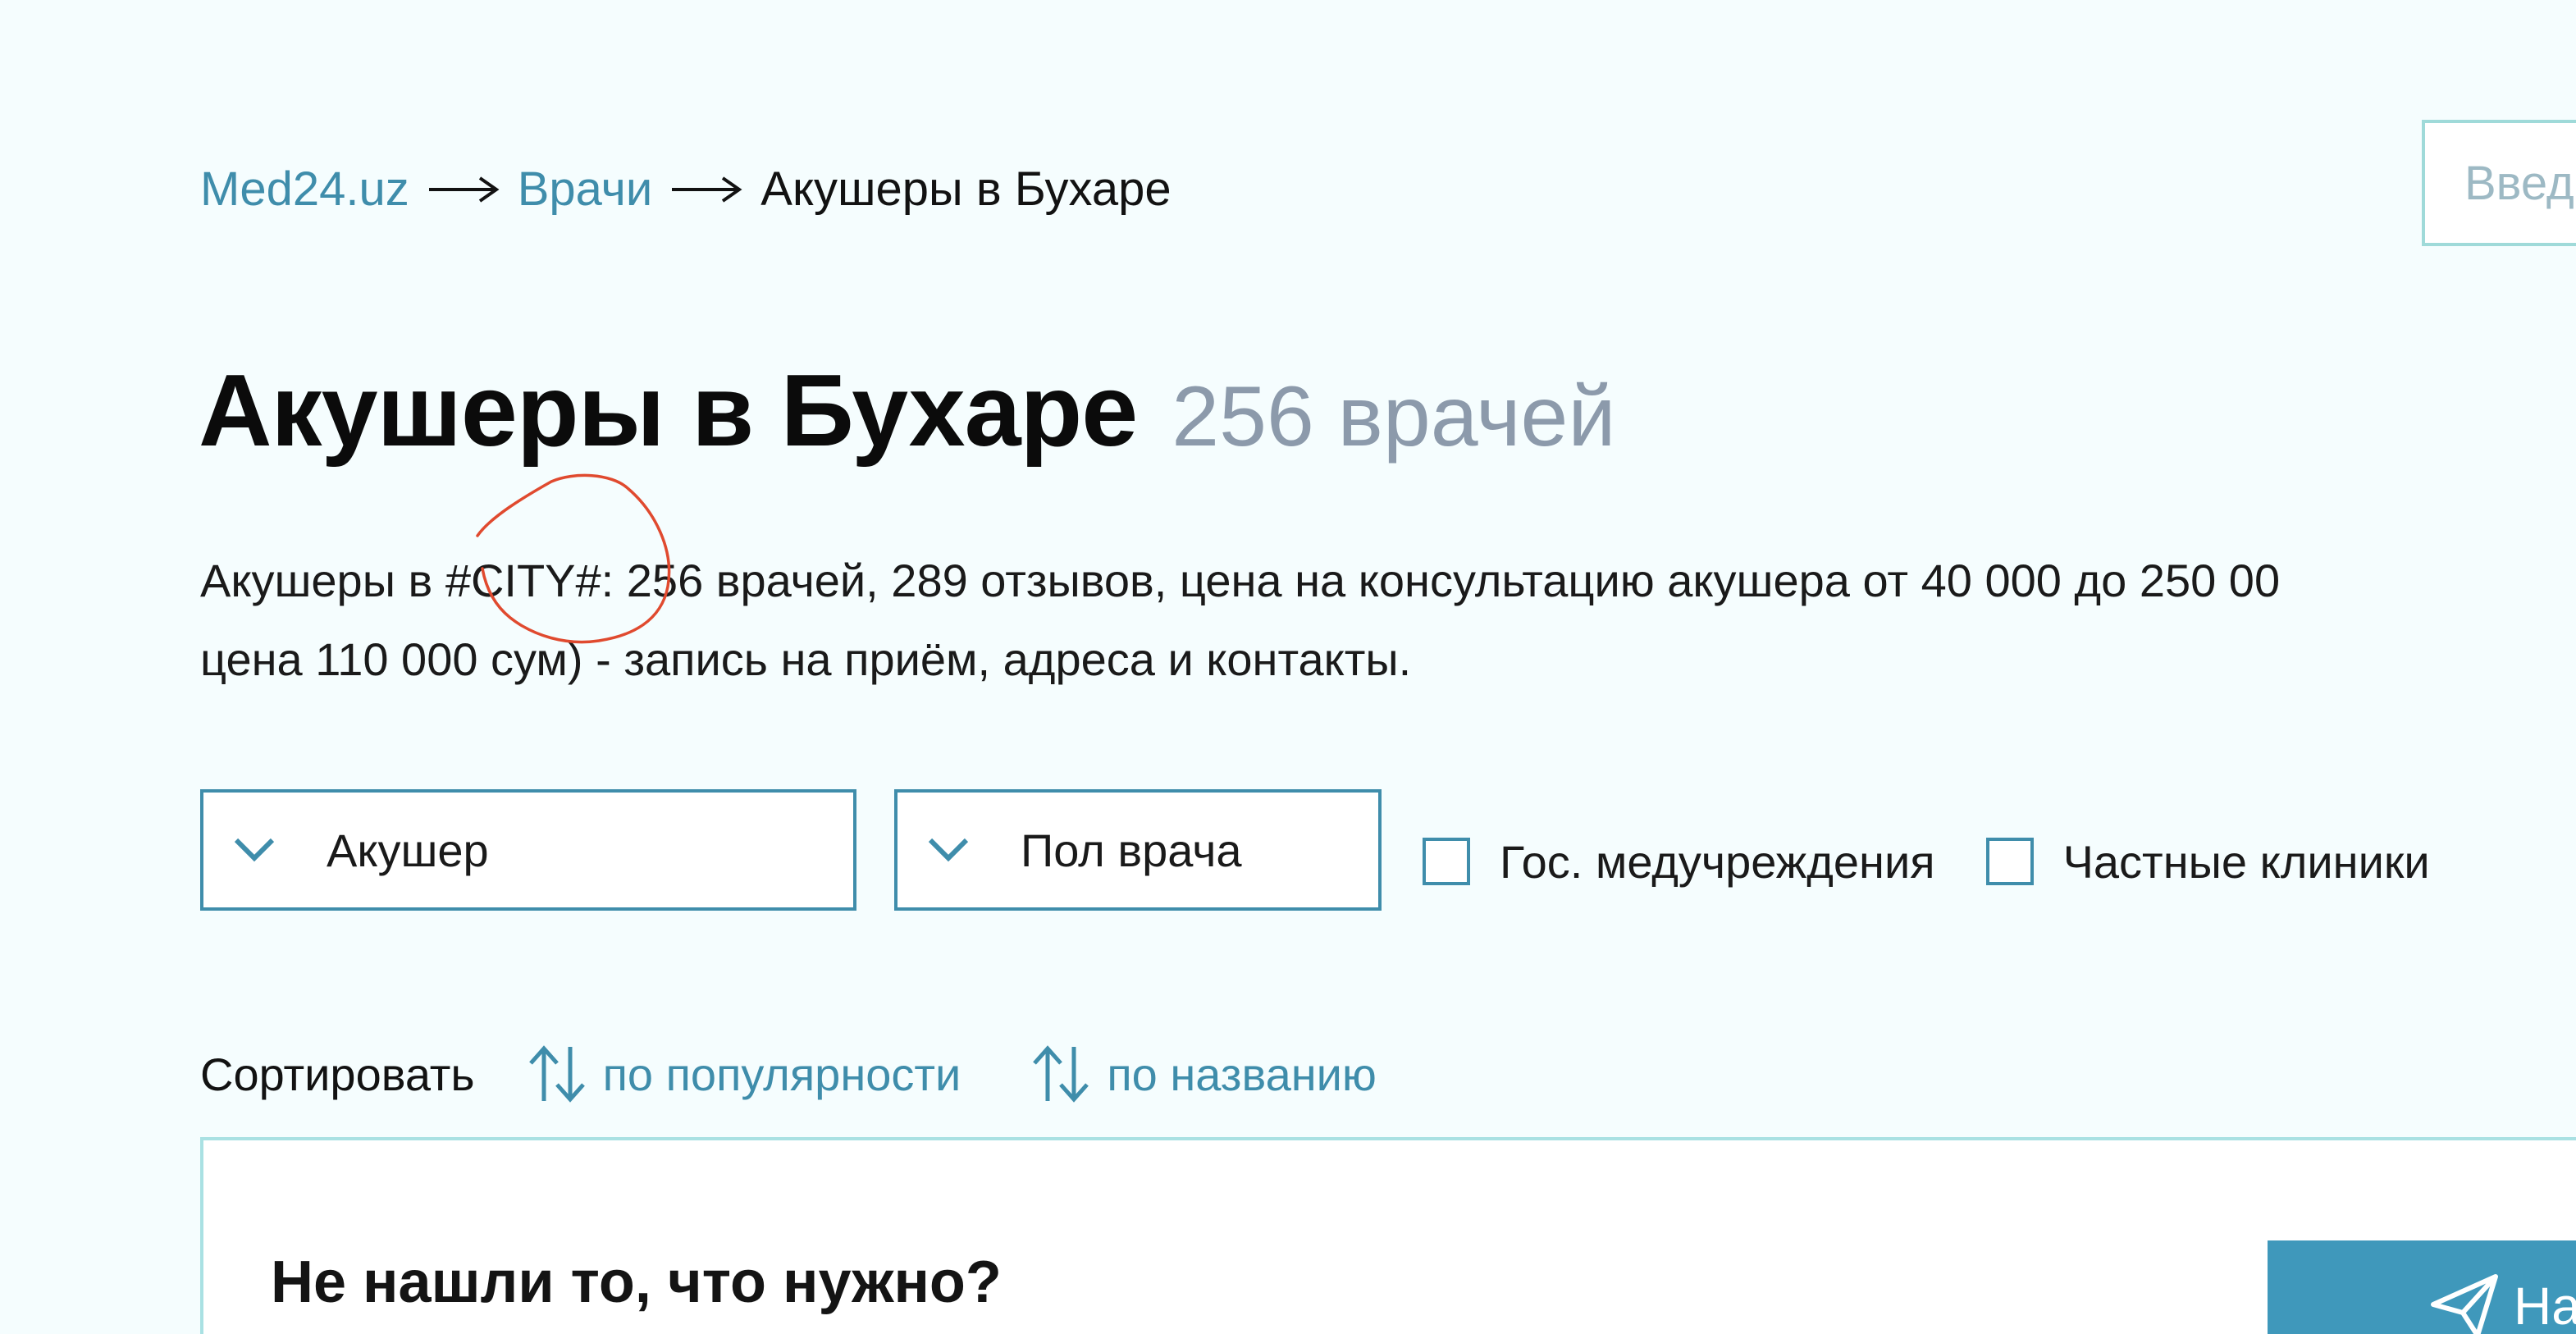  I want to click on gender-select-value: Пол врача, so click(1132, 850).